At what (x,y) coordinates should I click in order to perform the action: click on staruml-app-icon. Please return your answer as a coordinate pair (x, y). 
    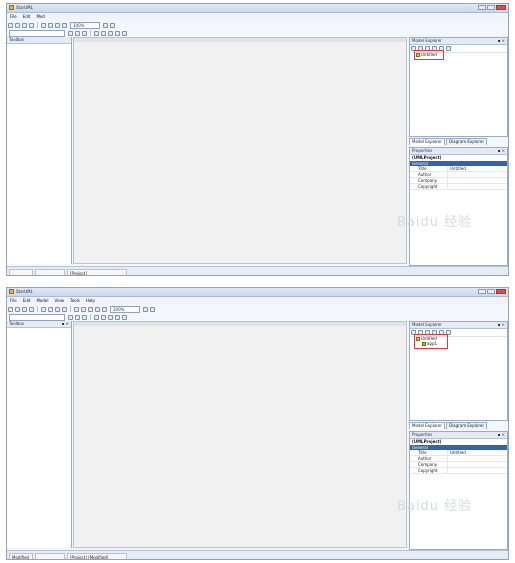
    Looking at the image, I should click on (11, 291).